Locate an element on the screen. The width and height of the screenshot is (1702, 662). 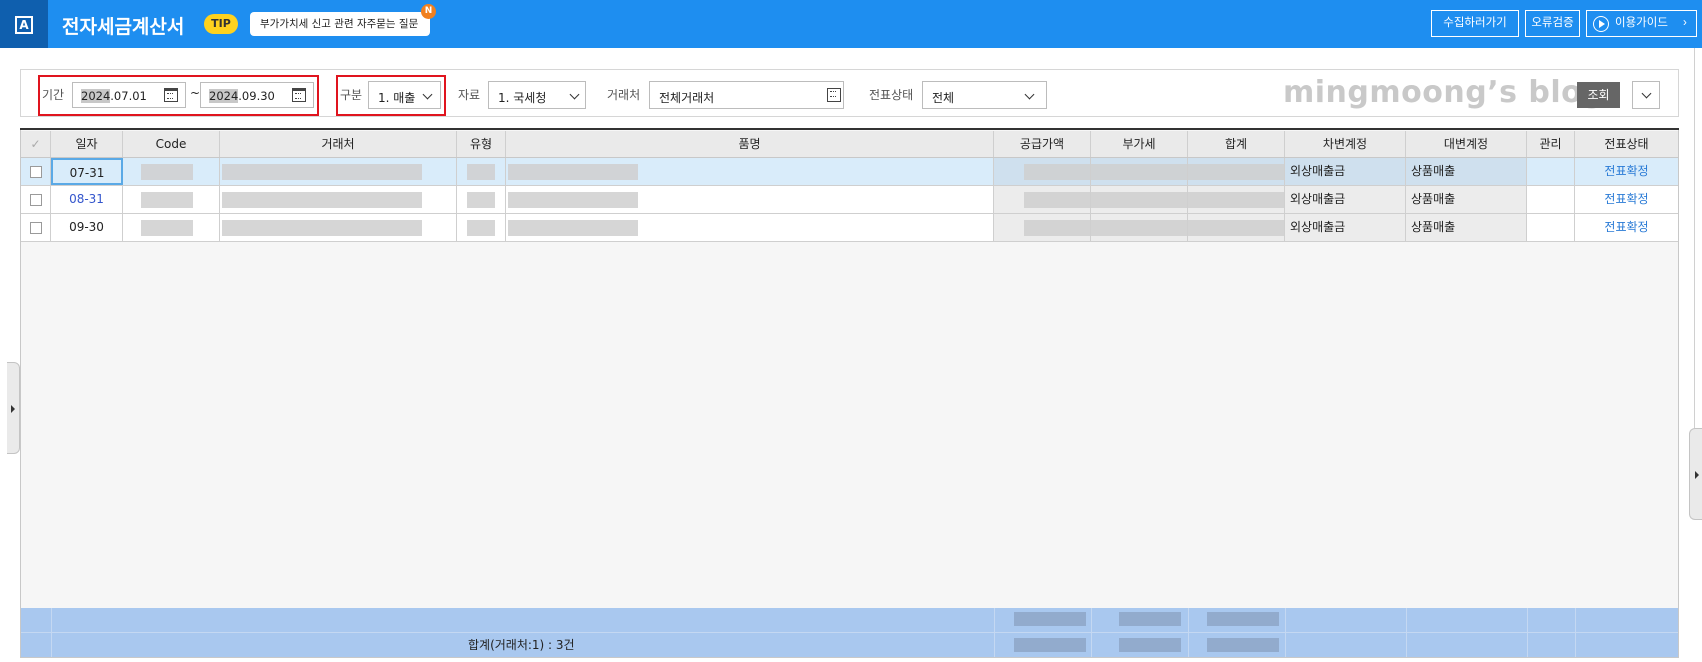
status-select: 전체 is located at coordinates (984, 95).